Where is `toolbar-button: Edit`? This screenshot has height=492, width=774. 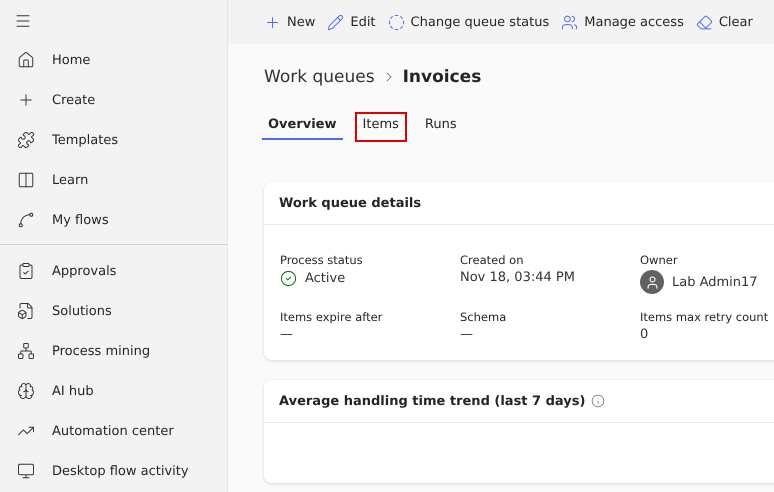 toolbar-button: Edit is located at coordinates (351, 22).